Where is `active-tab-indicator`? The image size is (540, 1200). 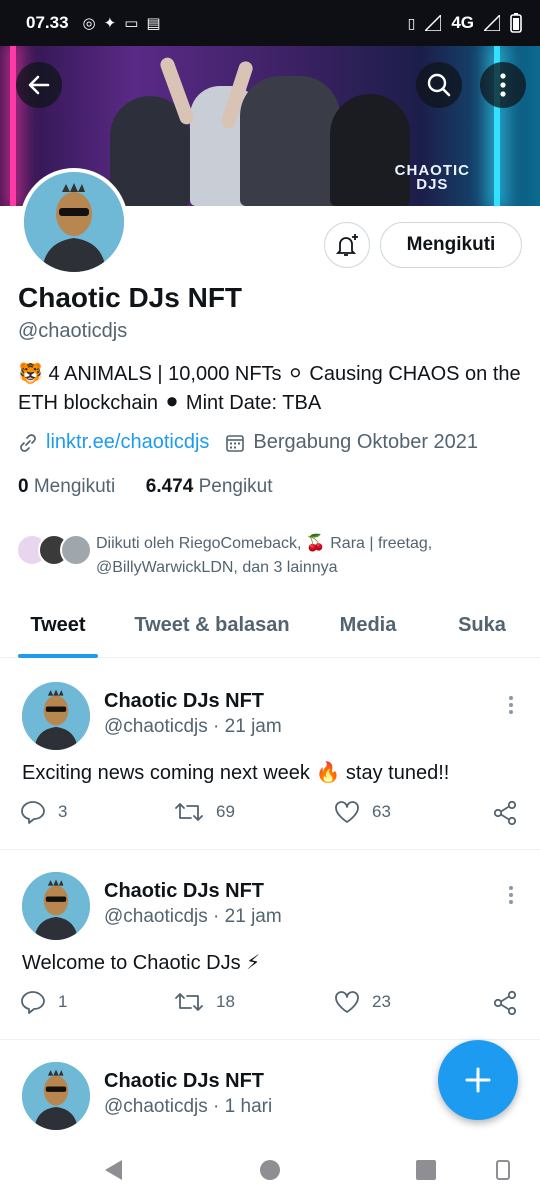
active-tab-indicator is located at coordinates (58, 656).